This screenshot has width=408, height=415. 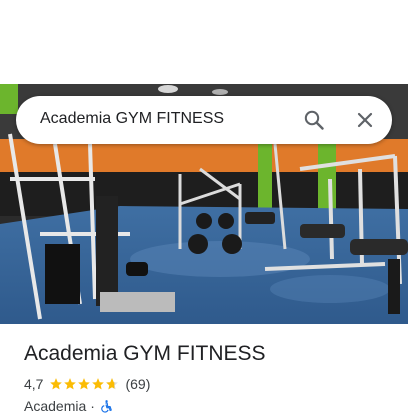 I want to click on category-row: Academia ·, so click(x=68, y=406).